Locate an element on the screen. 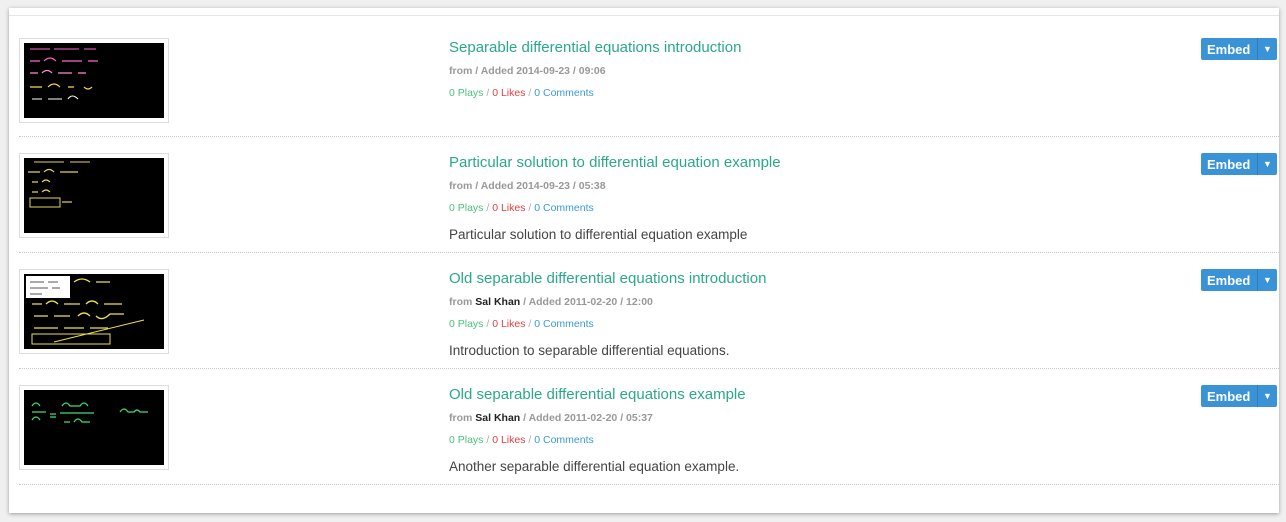 Image resolution: width=1286 pixels, height=522 pixels. added-date: / Added 2014-09-23 / 09:06 is located at coordinates (540, 71).